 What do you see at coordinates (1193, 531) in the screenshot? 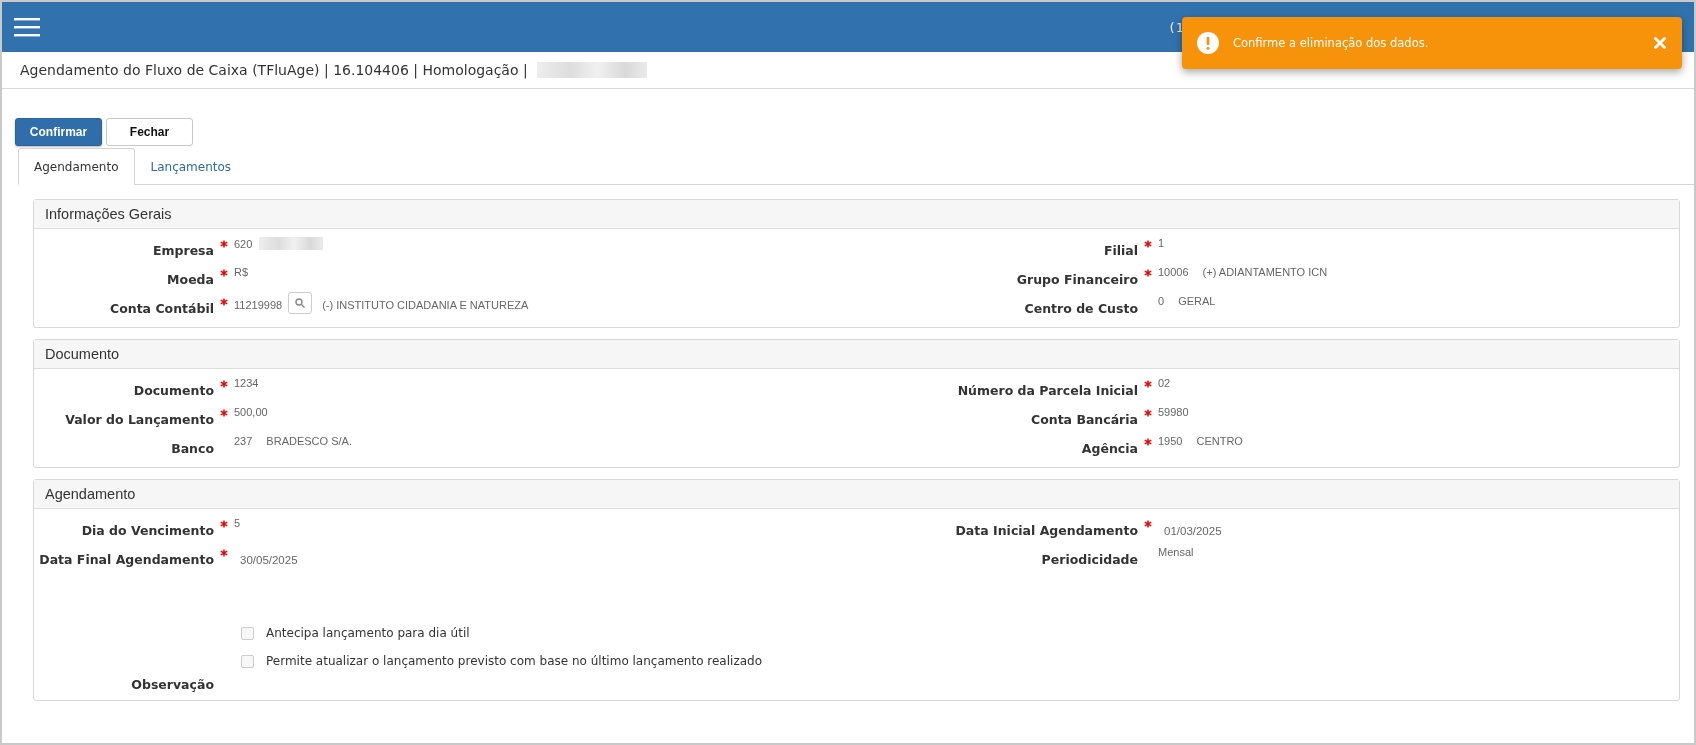
I see `field-value: 01/03/2025` at bounding box center [1193, 531].